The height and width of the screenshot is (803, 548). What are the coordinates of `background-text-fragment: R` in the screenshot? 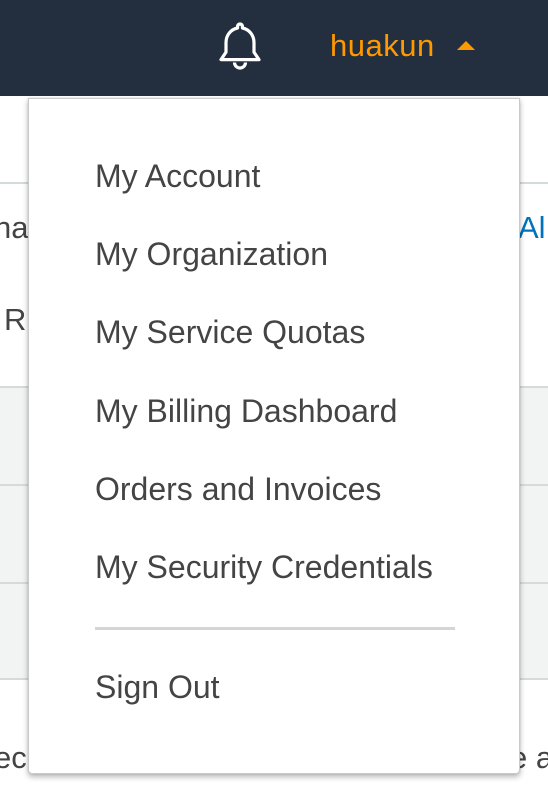 It's located at (15, 319).